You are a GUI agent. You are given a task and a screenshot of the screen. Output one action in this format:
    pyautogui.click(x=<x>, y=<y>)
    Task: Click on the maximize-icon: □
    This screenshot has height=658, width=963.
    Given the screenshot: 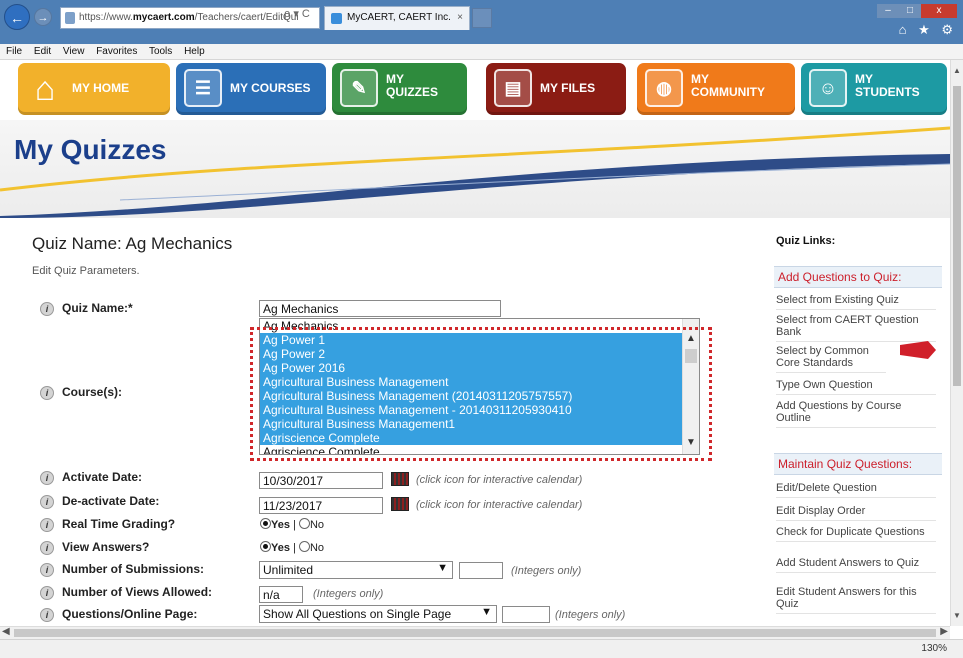 What is the action you would take?
    pyautogui.click(x=910, y=11)
    